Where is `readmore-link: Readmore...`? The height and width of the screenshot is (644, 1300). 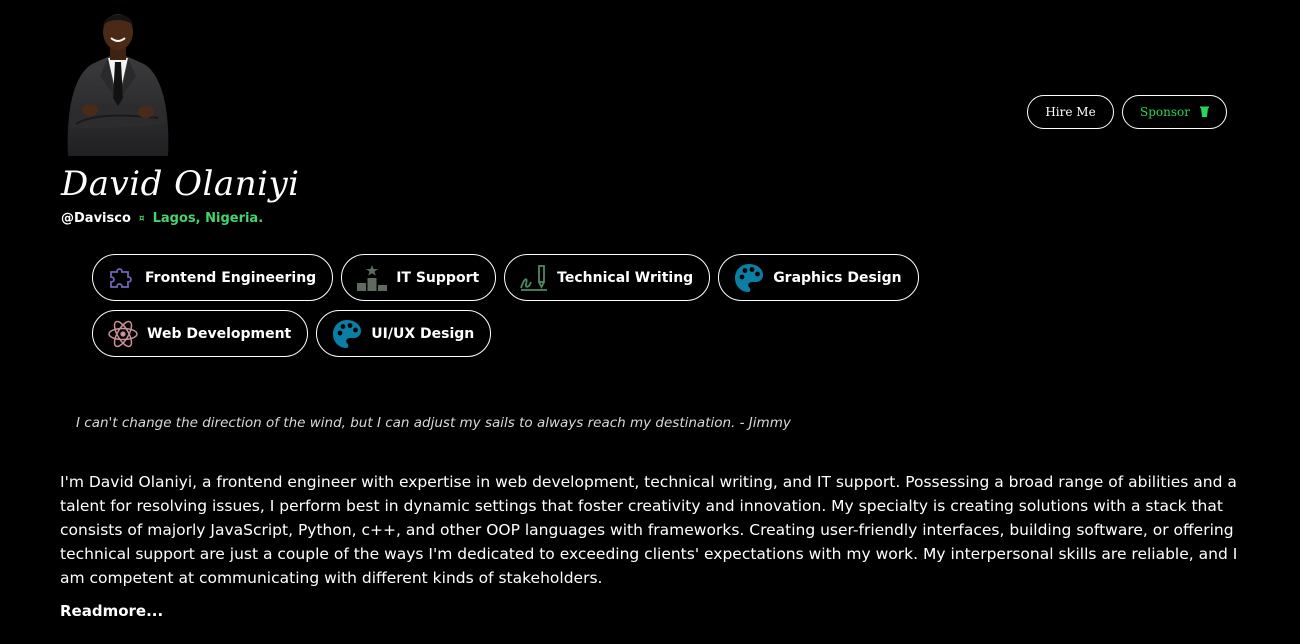
readmore-link: Readmore... is located at coordinates (111, 611).